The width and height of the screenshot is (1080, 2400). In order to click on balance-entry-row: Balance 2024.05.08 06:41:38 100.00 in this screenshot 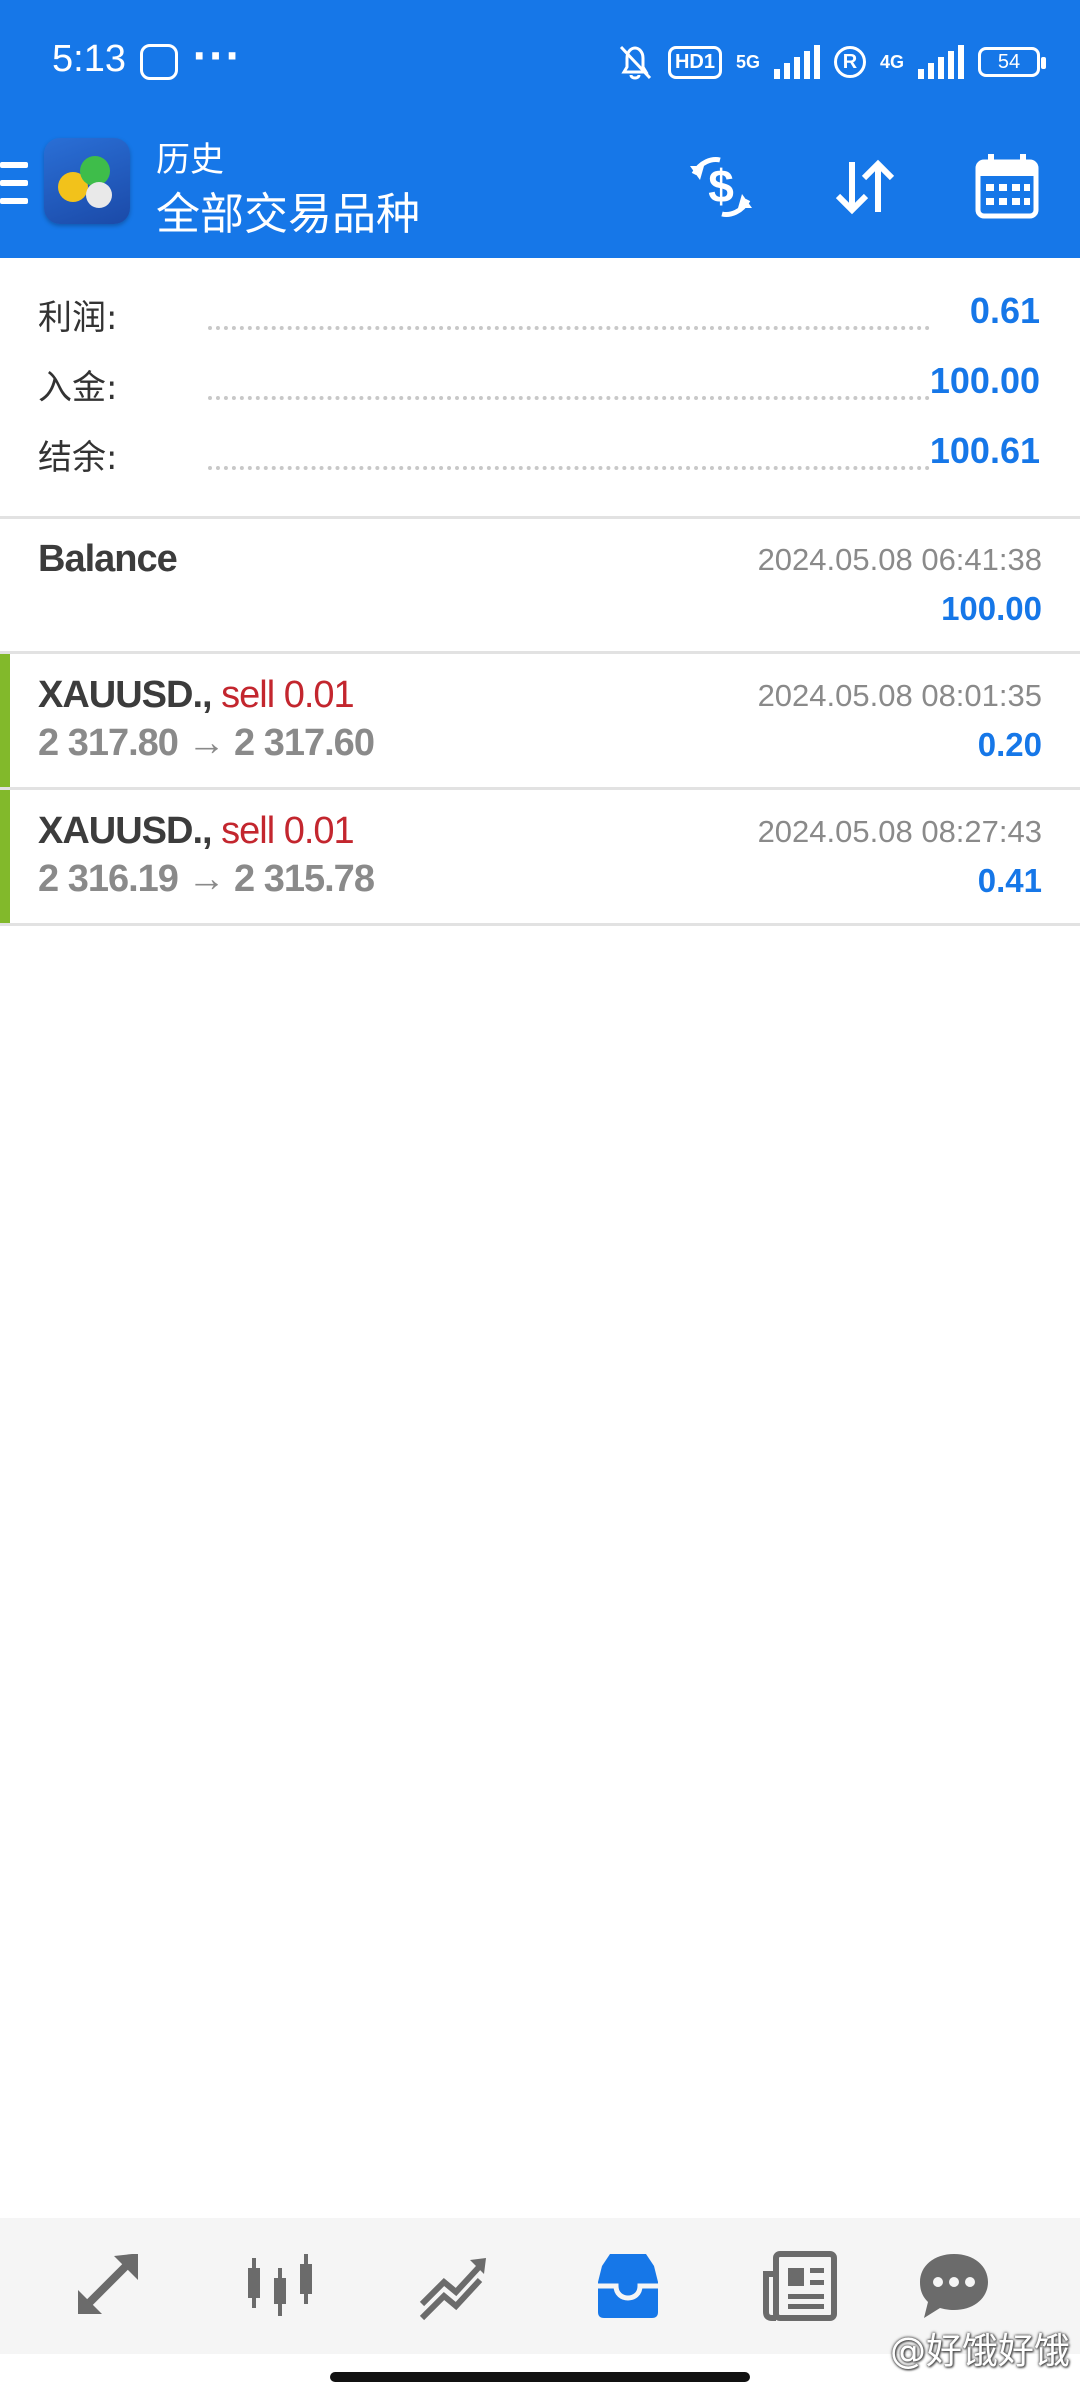, I will do `click(540, 586)`.